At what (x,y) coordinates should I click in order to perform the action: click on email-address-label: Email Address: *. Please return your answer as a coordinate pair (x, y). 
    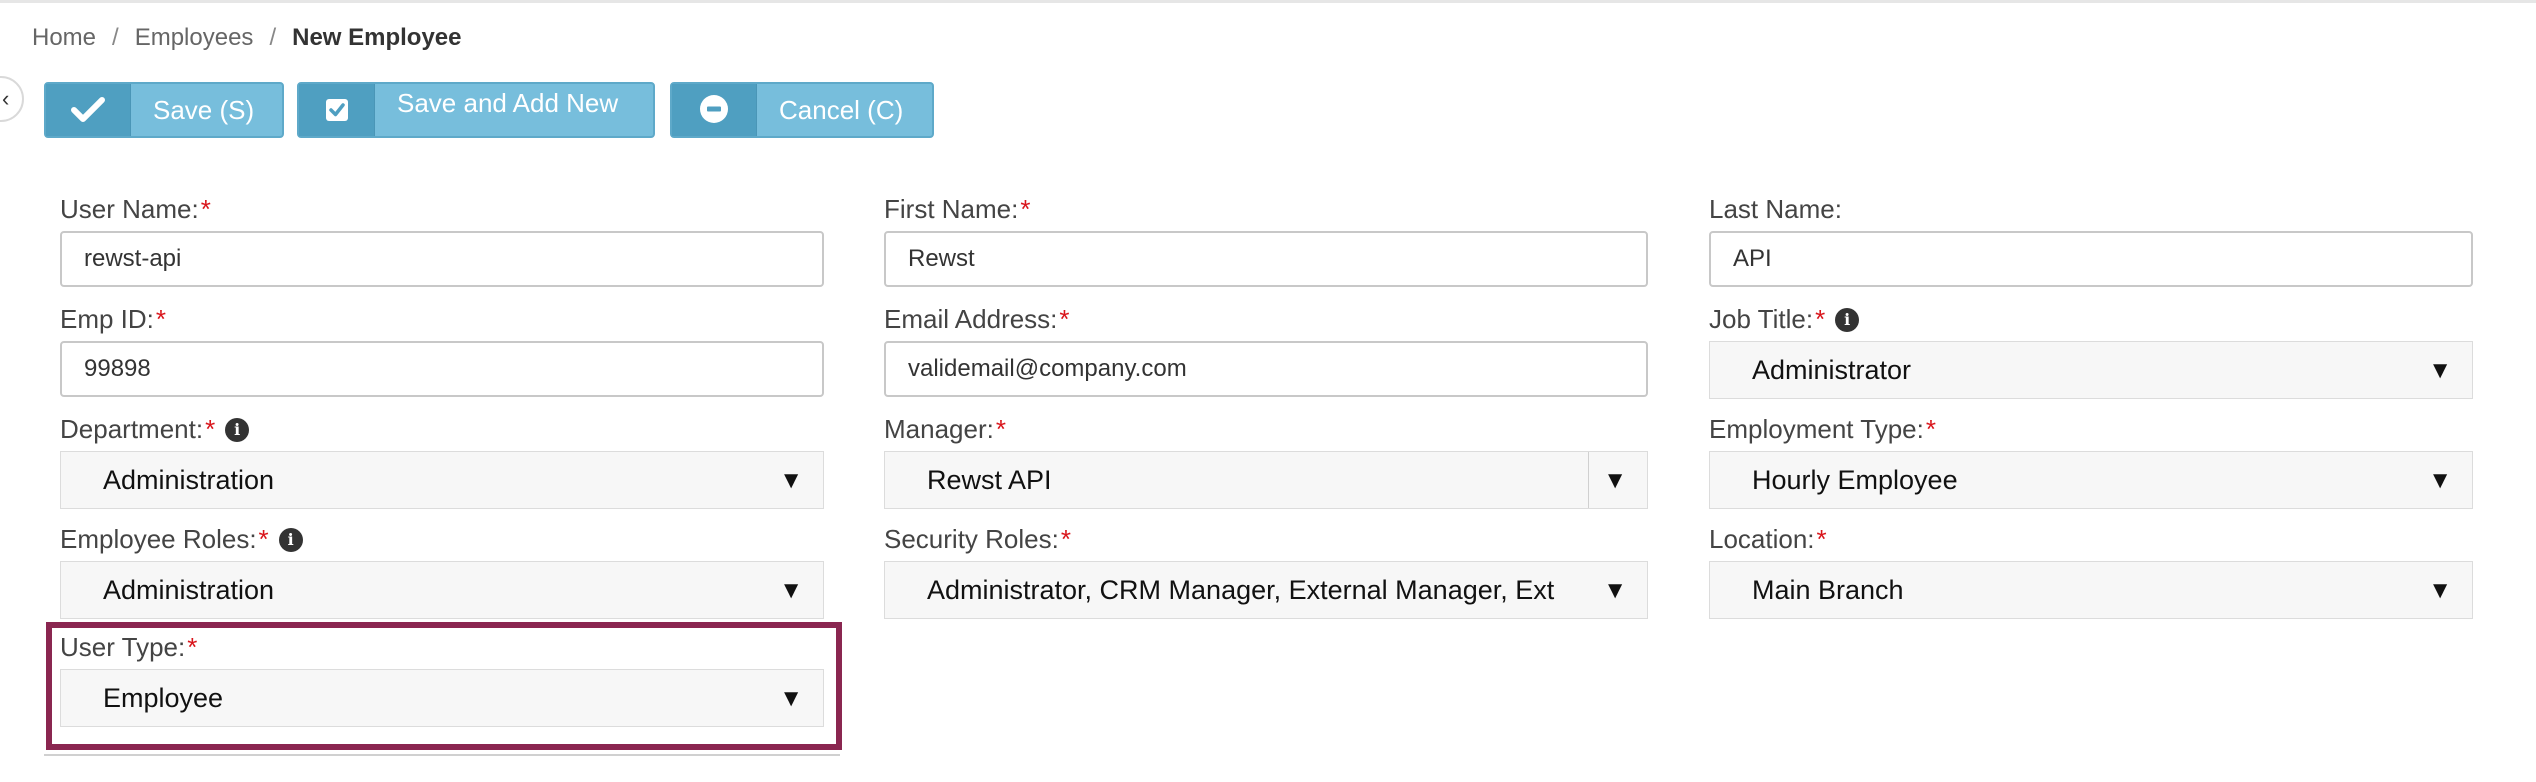
    Looking at the image, I should click on (977, 319).